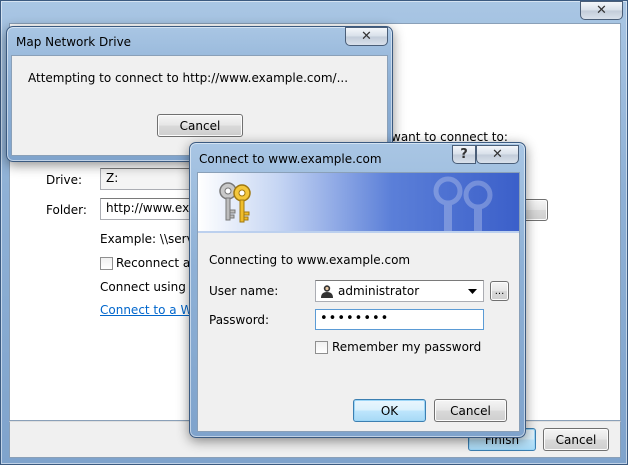 The width and height of the screenshot is (628, 465). Describe the element at coordinates (407, 347) in the screenshot. I see `remember-password-label: Remember my password` at that location.